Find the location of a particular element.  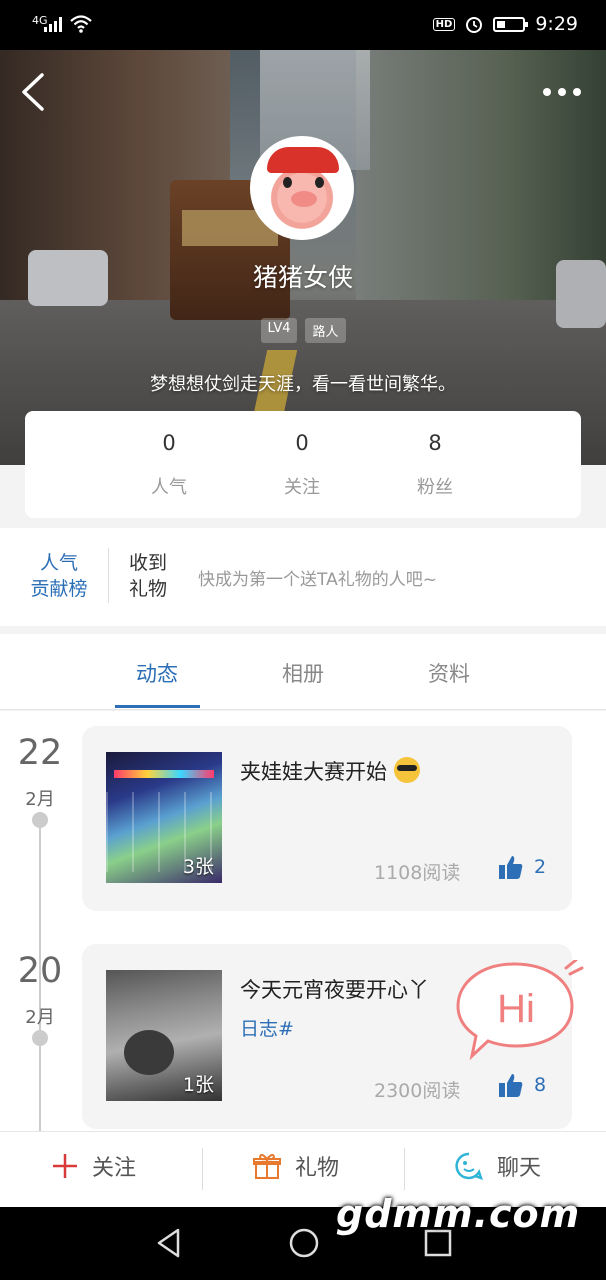

photo-count: 3张 is located at coordinates (198, 867).